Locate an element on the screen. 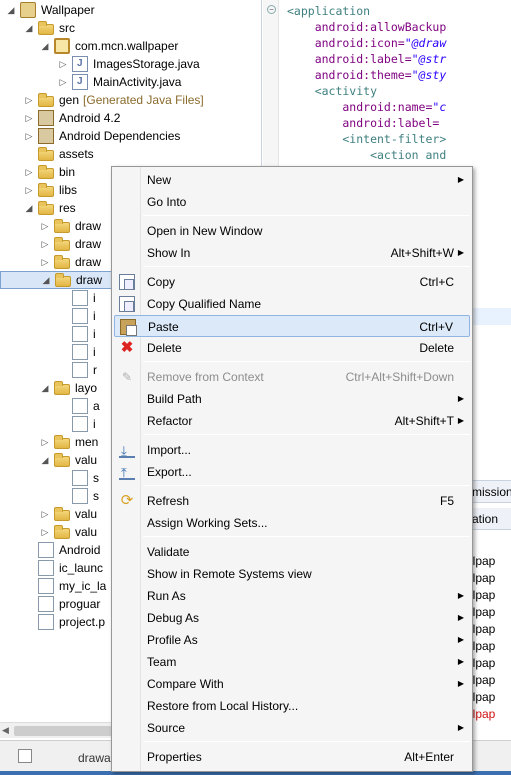 The image size is (511, 775). menu-item-label: Show In is located at coordinates (169, 253).